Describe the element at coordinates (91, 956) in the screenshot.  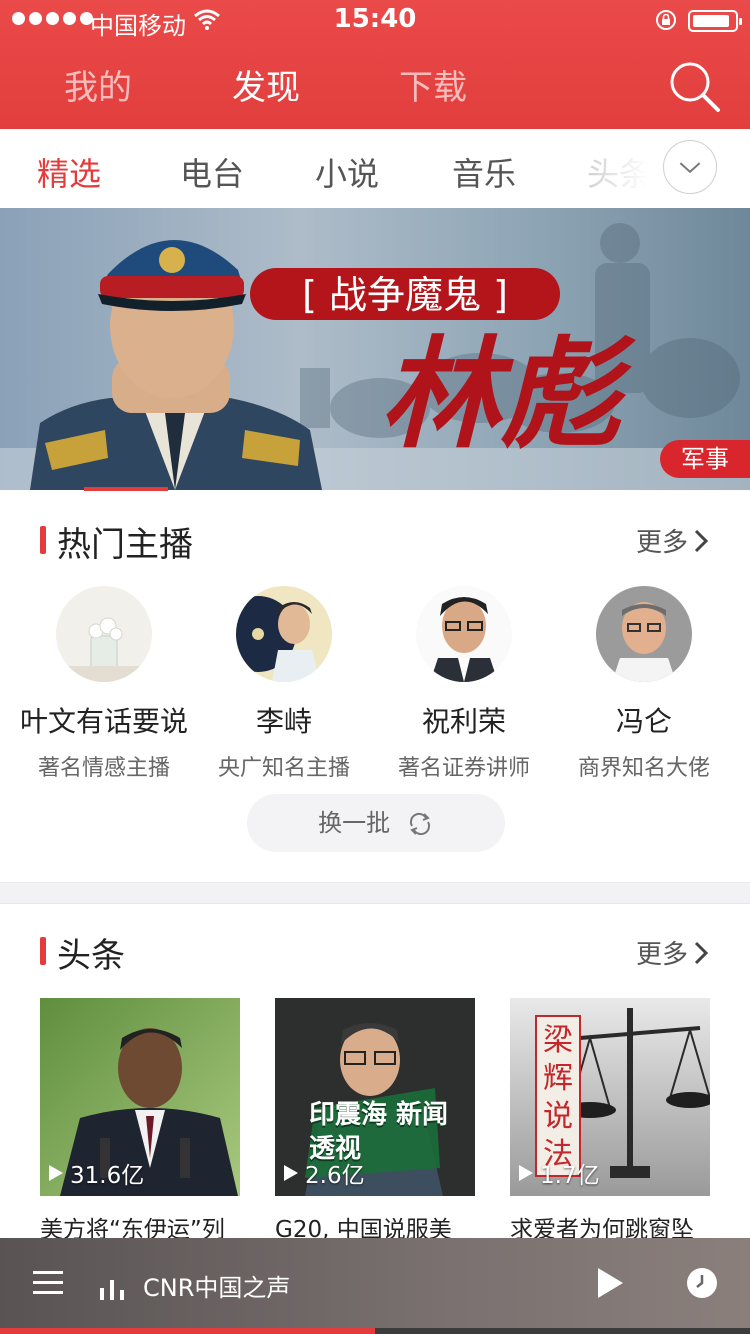
I see `headlines-title: 头条` at that location.